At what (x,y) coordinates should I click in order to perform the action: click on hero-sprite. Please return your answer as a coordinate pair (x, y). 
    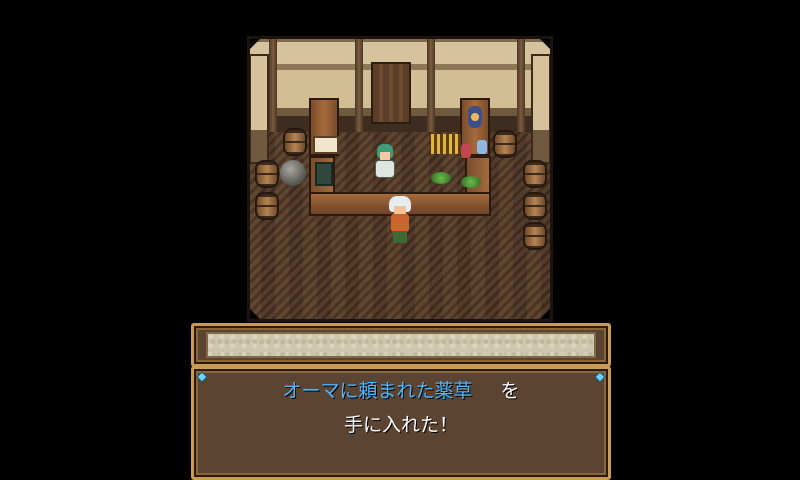
    Looking at the image, I should click on (400, 220).